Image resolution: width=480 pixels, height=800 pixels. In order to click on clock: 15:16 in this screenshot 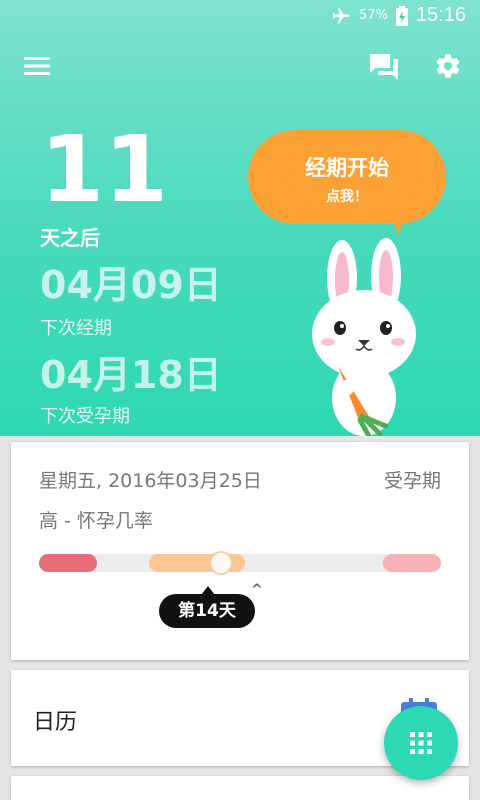, I will do `click(440, 15)`.